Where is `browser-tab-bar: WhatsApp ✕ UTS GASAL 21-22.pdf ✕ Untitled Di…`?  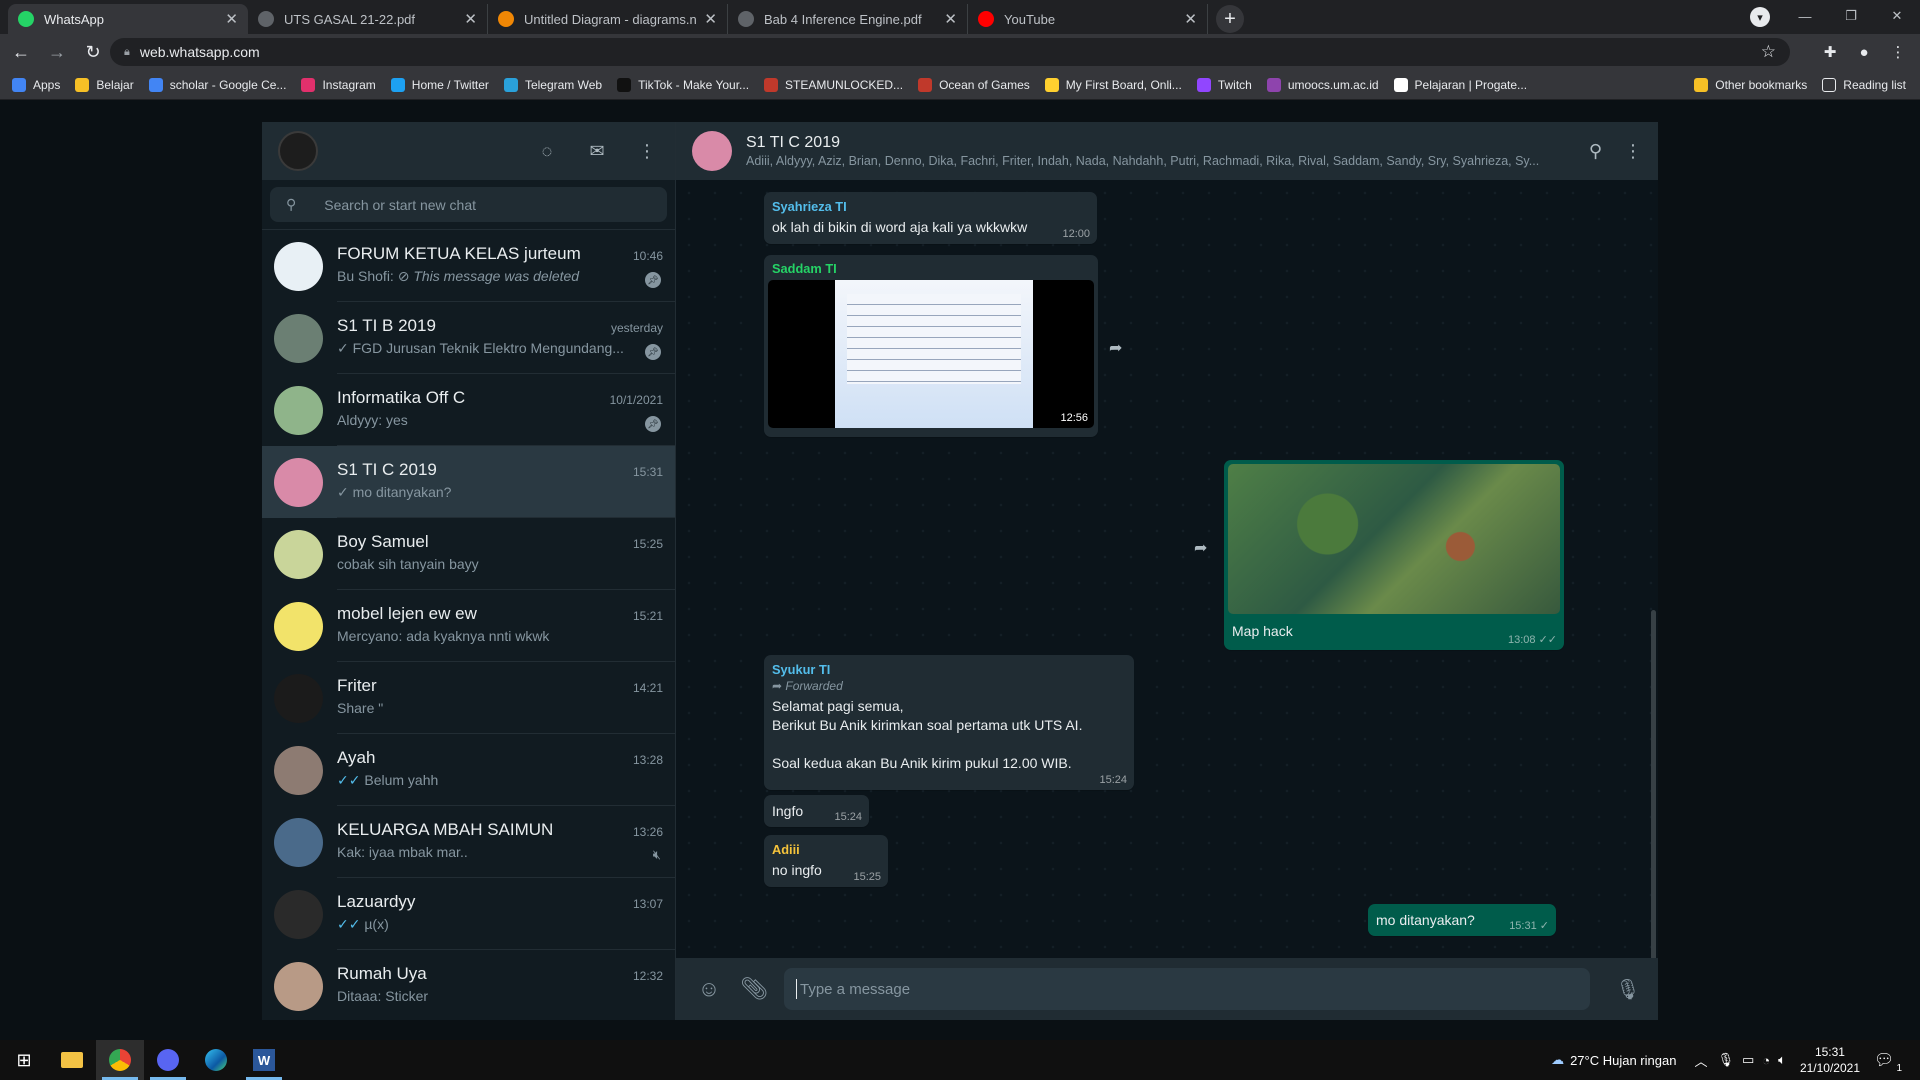
browser-tab-bar: WhatsApp ✕ UTS GASAL 21-22.pdf ✕ Untitled Di… is located at coordinates (960, 17).